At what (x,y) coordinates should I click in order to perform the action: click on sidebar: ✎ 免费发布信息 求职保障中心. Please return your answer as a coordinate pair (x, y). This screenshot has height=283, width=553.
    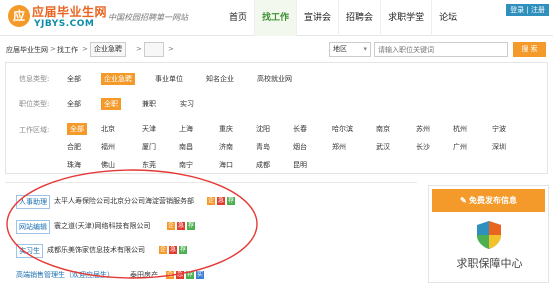
    Looking at the image, I should click on (488, 234).